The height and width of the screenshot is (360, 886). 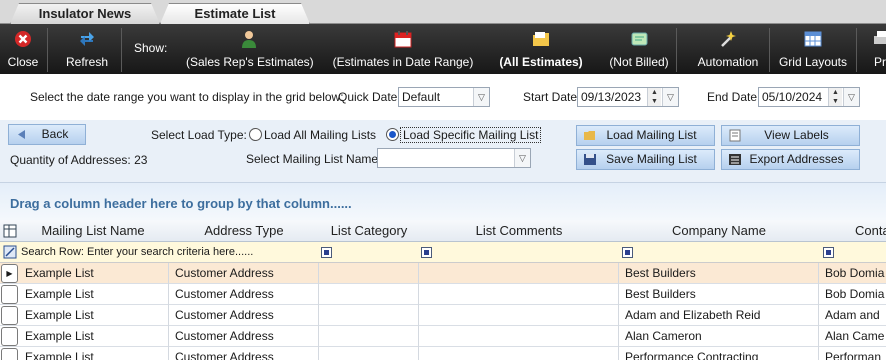 I want to click on radio-load-all, so click(x=255, y=134).